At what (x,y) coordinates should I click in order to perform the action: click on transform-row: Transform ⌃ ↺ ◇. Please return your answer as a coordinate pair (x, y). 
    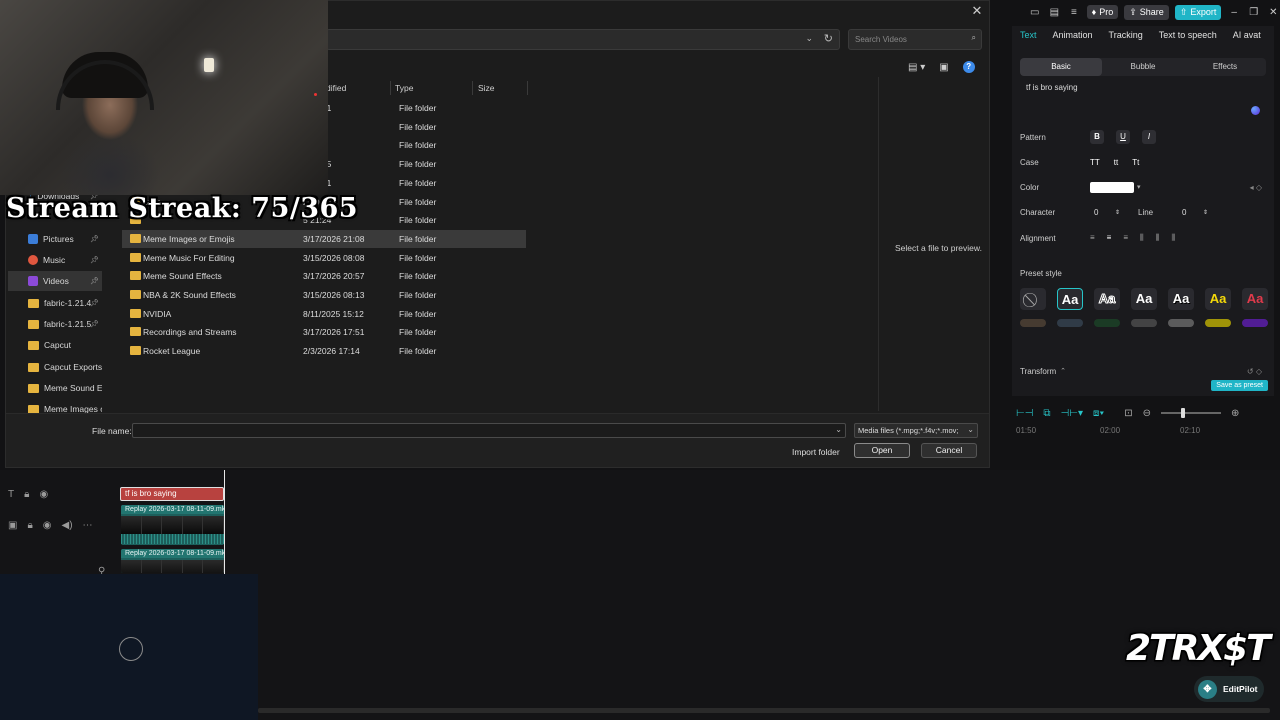
    Looking at the image, I should click on (1143, 371).